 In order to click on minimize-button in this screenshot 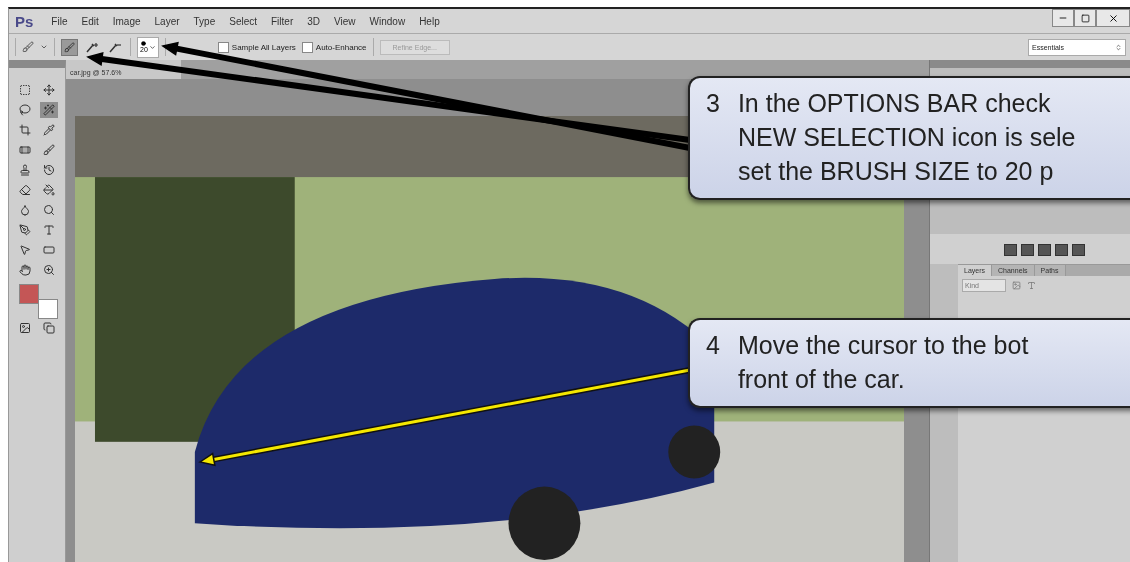, I will do `click(1063, 18)`.